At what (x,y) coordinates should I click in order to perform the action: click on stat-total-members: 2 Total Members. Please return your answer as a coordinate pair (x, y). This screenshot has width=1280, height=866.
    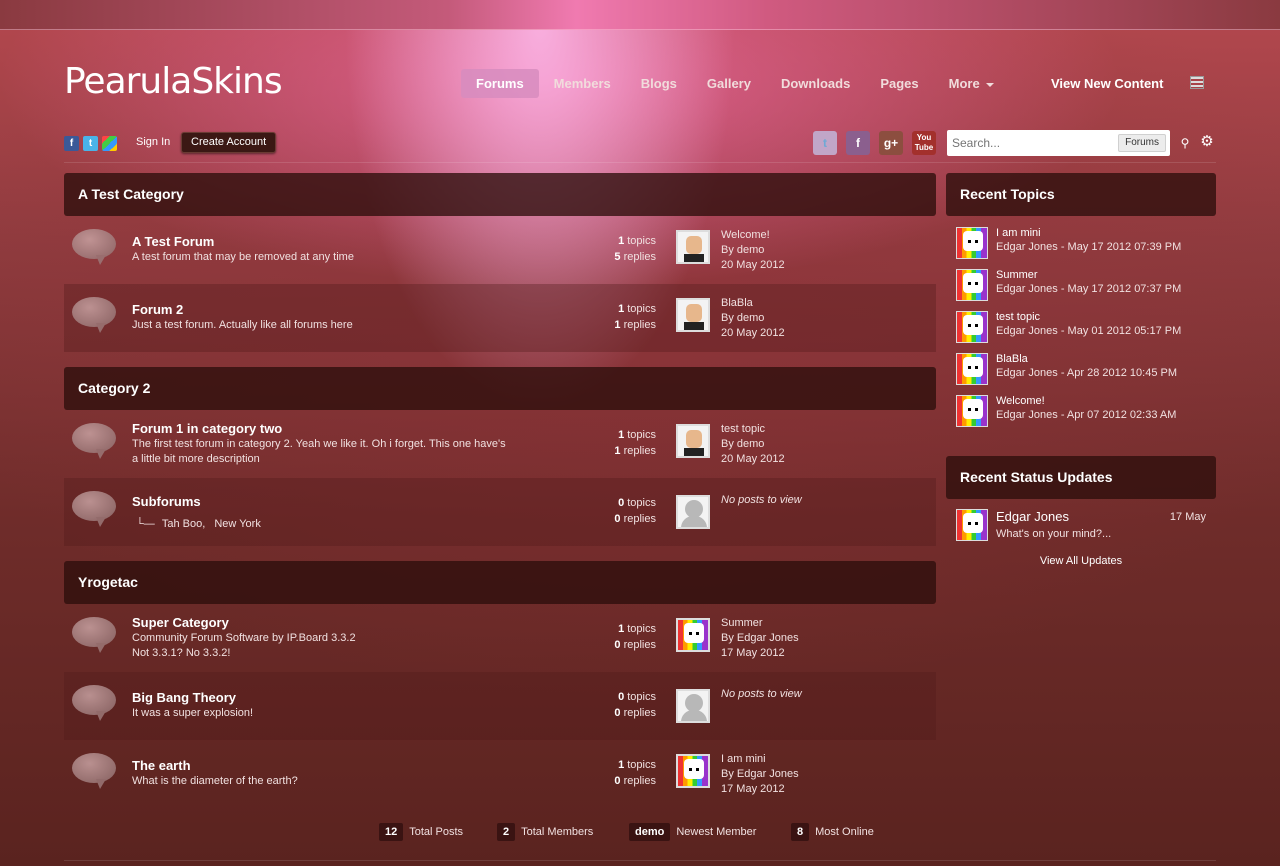
    Looking at the image, I should click on (545, 832).